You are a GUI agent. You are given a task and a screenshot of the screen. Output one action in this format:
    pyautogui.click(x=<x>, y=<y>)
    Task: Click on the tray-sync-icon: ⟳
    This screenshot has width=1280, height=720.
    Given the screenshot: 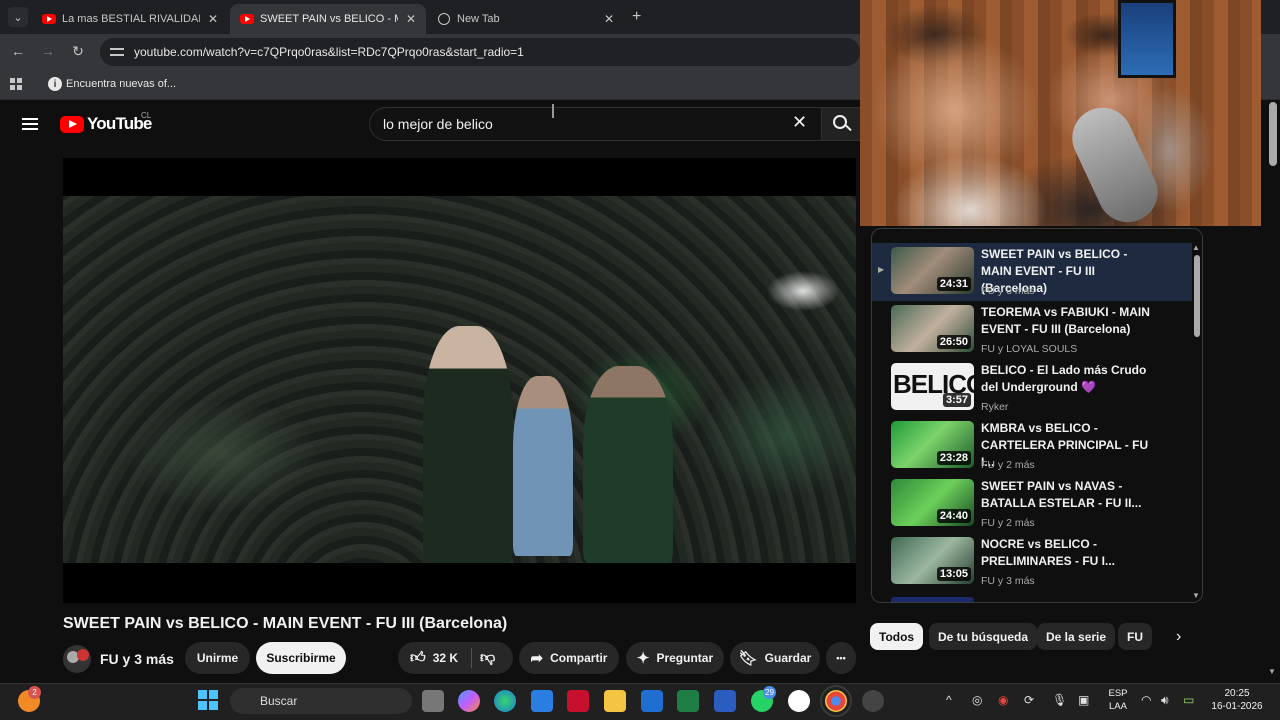 What is the action you would take?
    pyautogui.click(x=1029, y=700)
    